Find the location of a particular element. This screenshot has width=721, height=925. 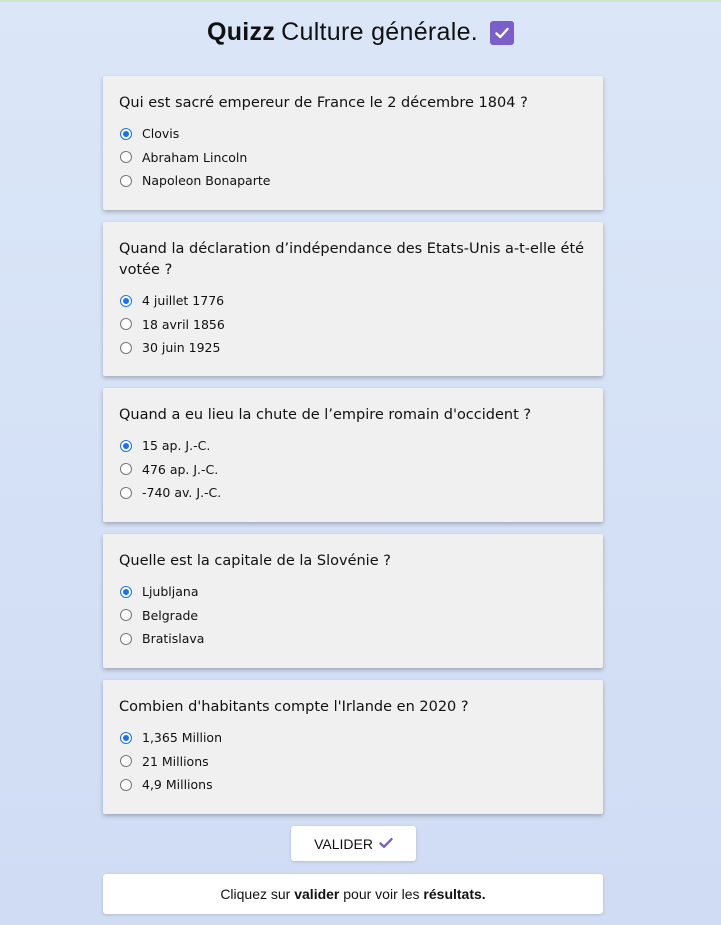

answer-option: Belgrade is located at coordinates (353, 616).